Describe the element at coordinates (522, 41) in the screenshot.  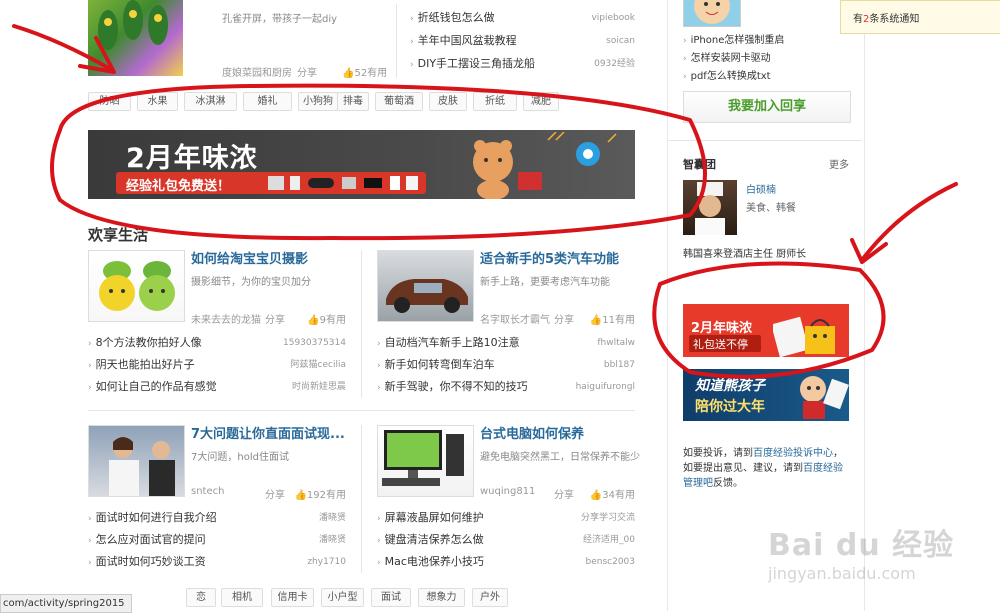
I see `list-item: › 羊年中国风盆栽教程 soican` at that location.